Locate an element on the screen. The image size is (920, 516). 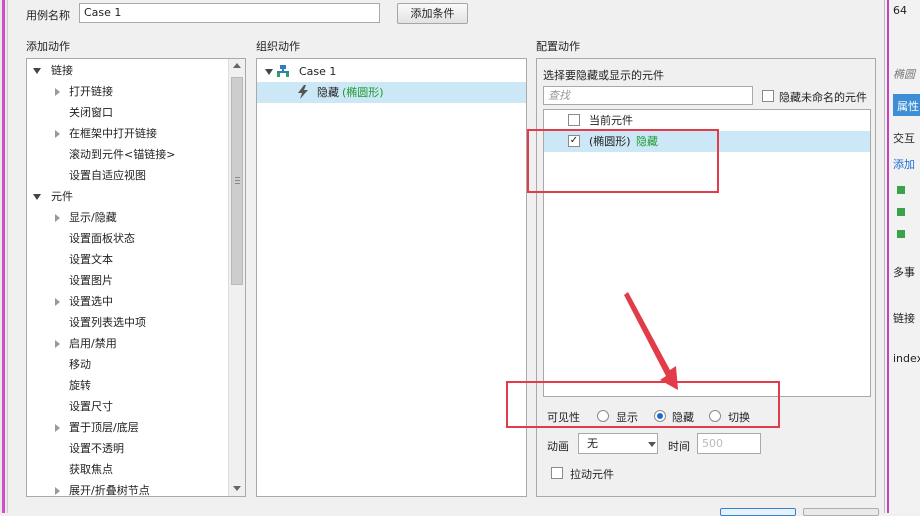
action-row-hide: 隐藏 (椭圆形) is located at coordinates (391, 92).